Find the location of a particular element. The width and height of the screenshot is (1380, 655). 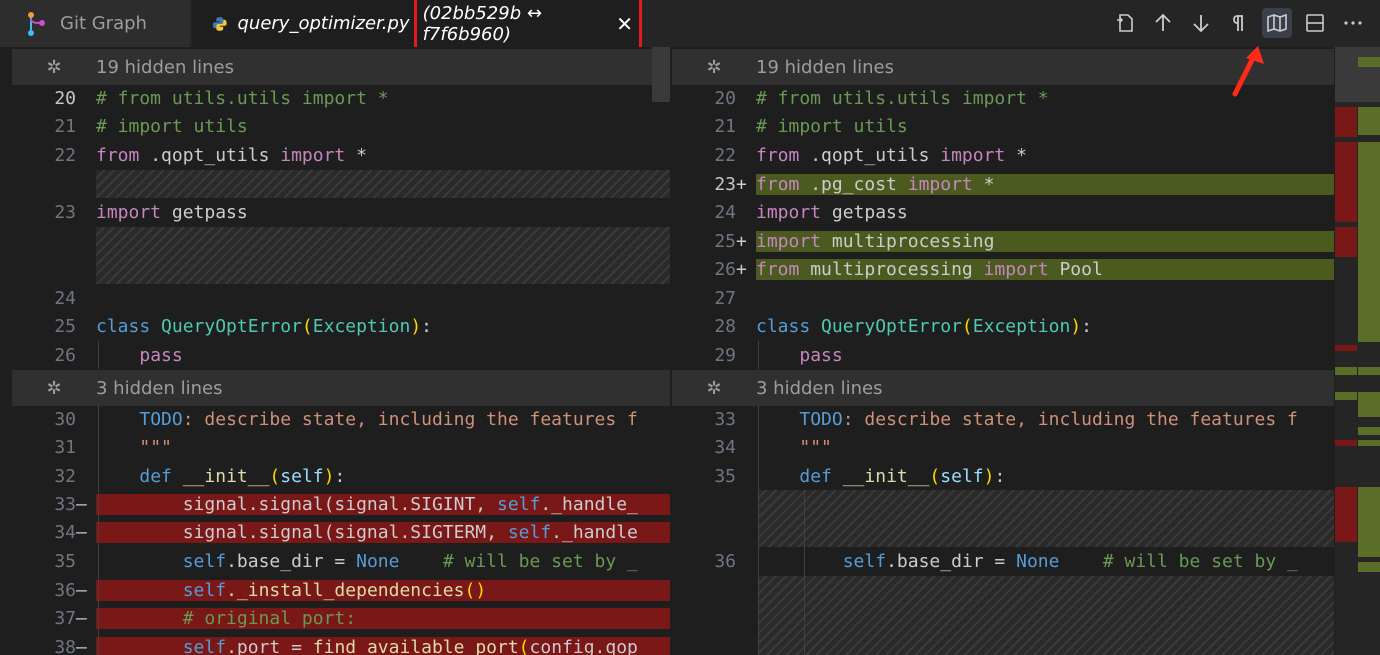

close-icon: ✕ is located at coordinates (624, 24).